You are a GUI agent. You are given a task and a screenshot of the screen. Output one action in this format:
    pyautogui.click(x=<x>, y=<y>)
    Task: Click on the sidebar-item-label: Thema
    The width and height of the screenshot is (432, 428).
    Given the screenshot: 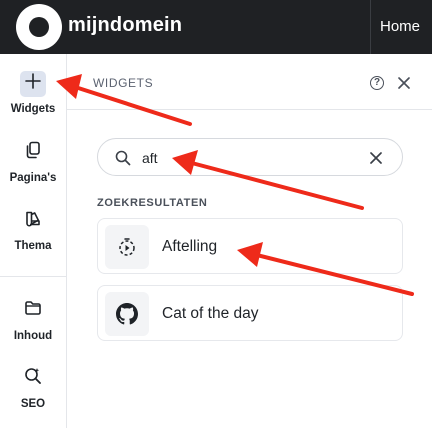 What is the action you would take?
    pyautogui.click(x=33, y=246)
    